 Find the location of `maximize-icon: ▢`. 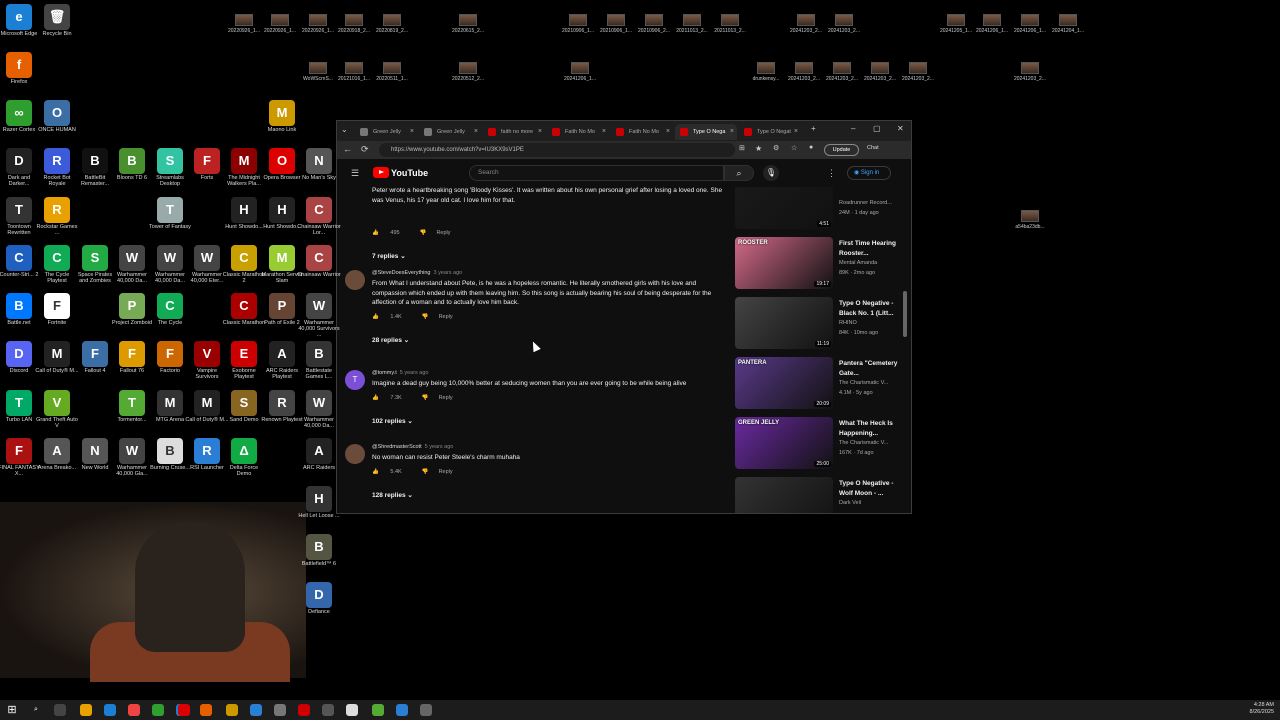

maximize-icon: ▢ is located at coordinates (877, 128).